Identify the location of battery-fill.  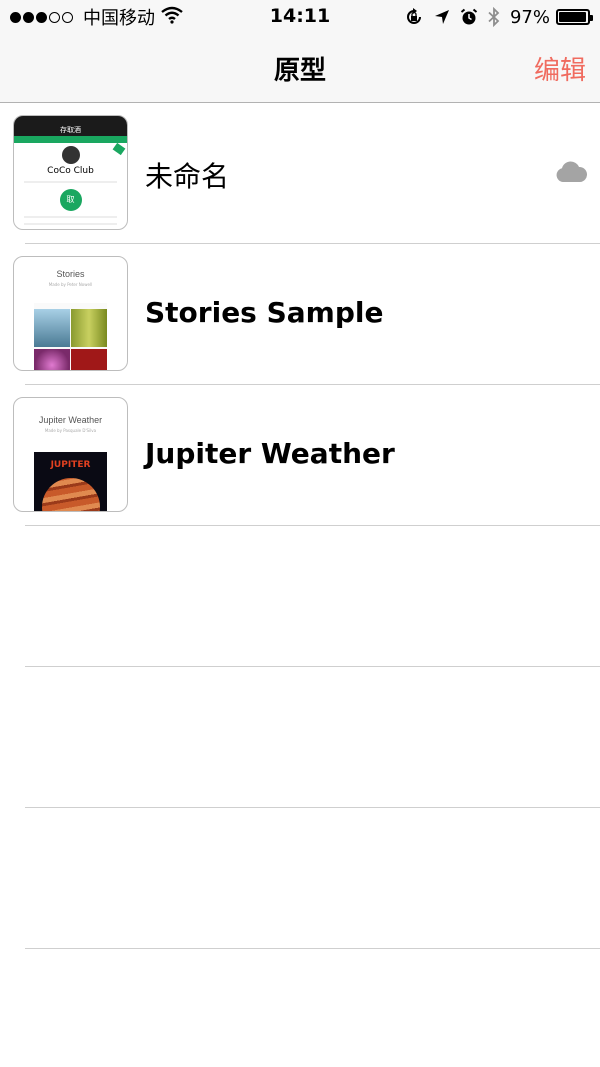
(573, 17).